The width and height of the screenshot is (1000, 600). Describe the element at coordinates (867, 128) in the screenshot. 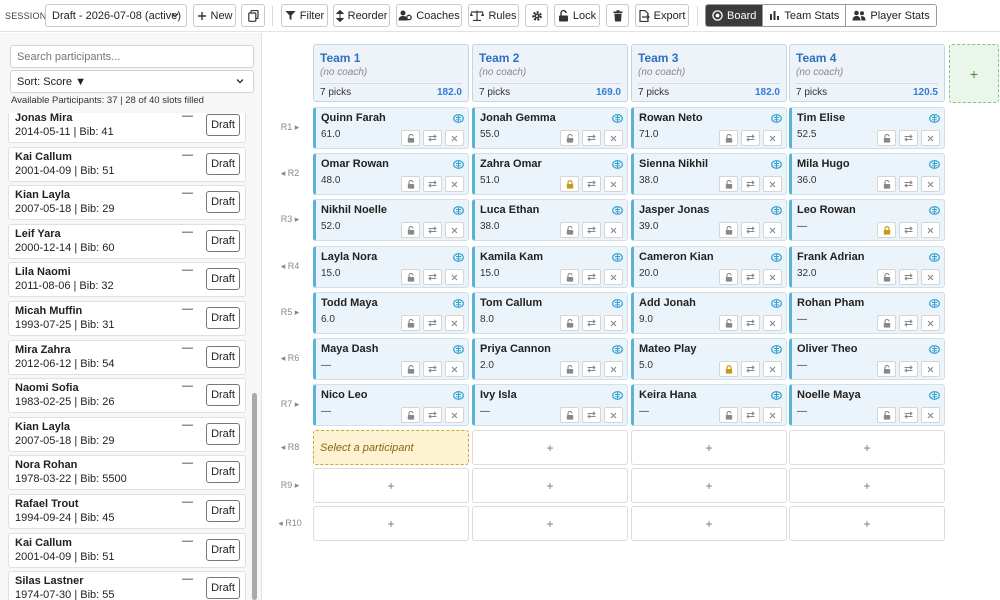

I see `pick-card: Tim Elise 52.5` at that location.